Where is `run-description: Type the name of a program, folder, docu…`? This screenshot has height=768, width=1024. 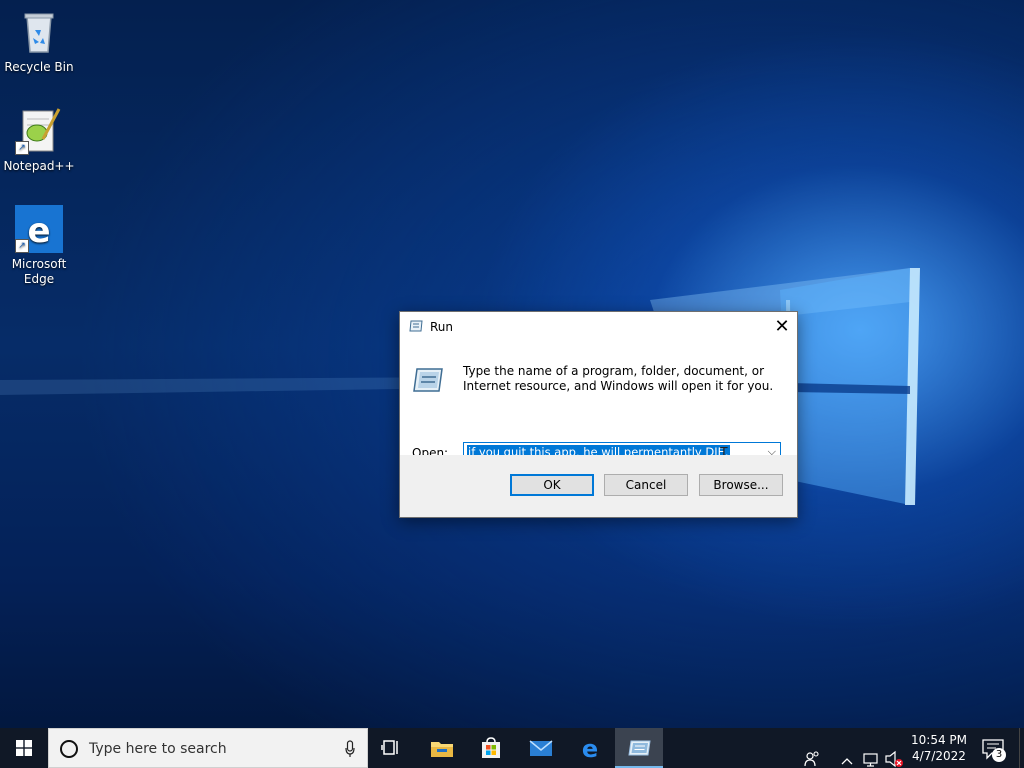
run-description: Type the name of a program, folder, docu… is located at coordinates (618, 378).